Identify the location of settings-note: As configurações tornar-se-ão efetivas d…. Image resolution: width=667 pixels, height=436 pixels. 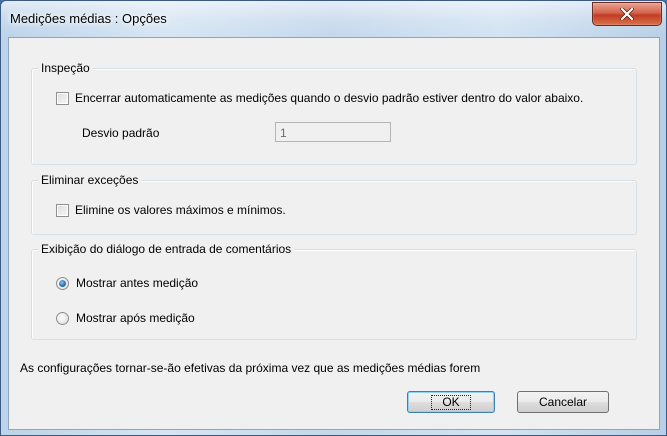
(250, 368).